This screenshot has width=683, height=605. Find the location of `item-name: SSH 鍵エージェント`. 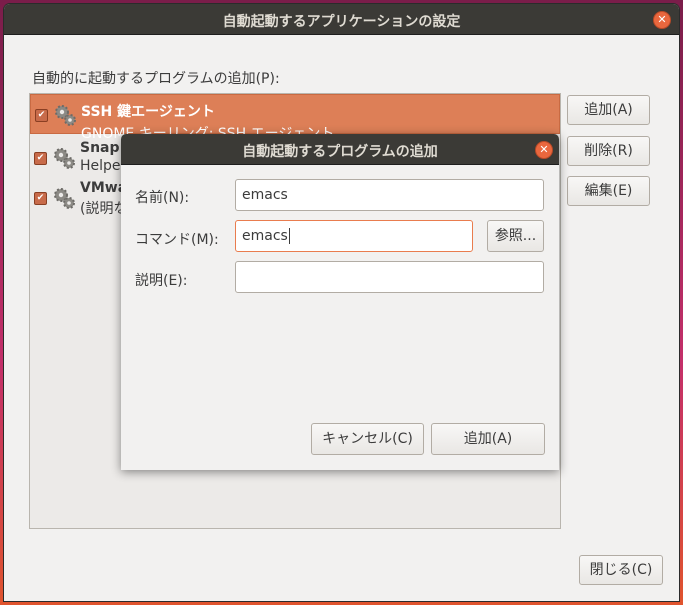

item-name: SSH 鍵エージェント is located at coordinates (148, 112).